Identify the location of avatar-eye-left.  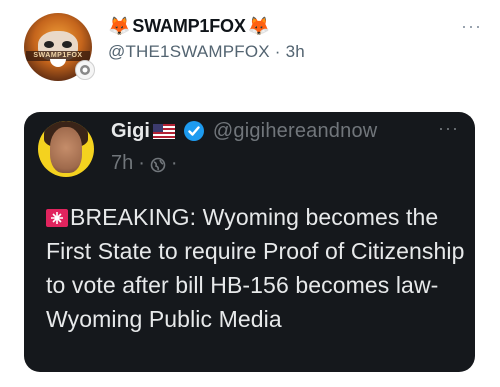
(49, 44).